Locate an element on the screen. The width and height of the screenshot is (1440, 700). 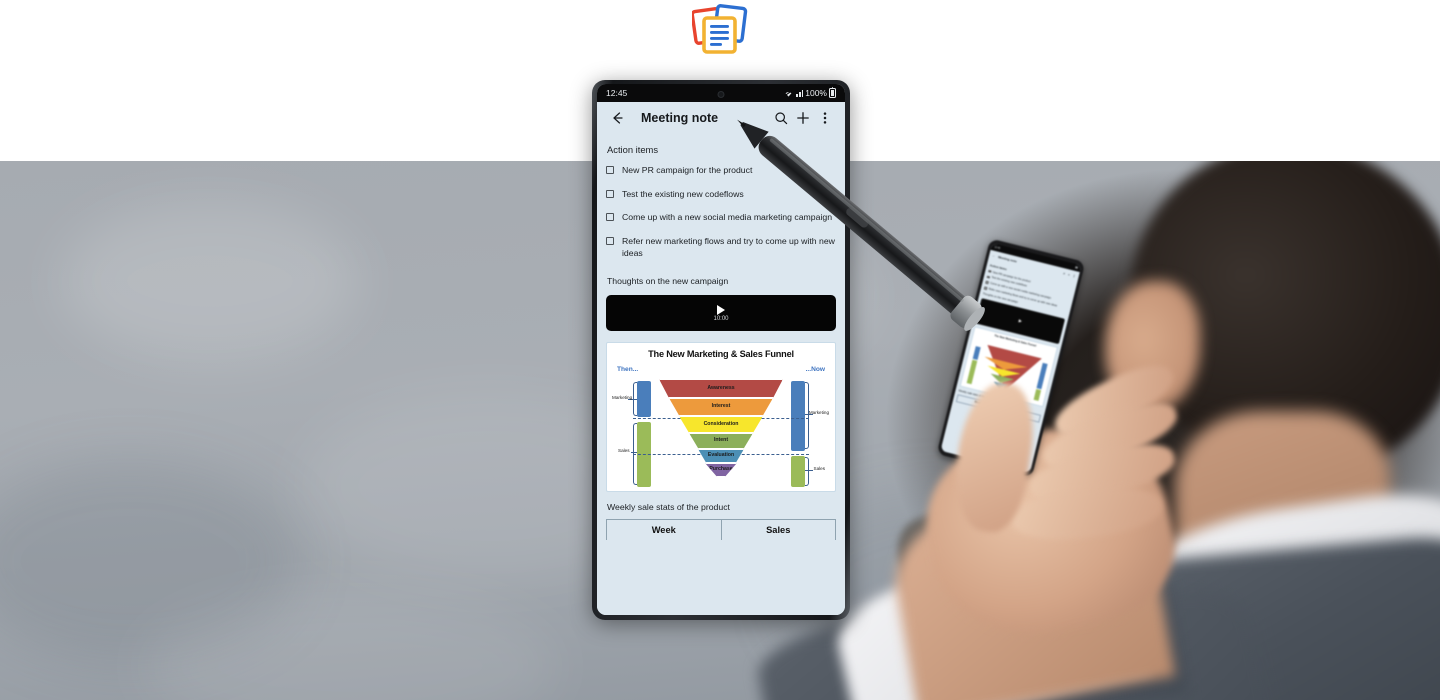
play-triangle-icon is located at coordinates (721, 309).